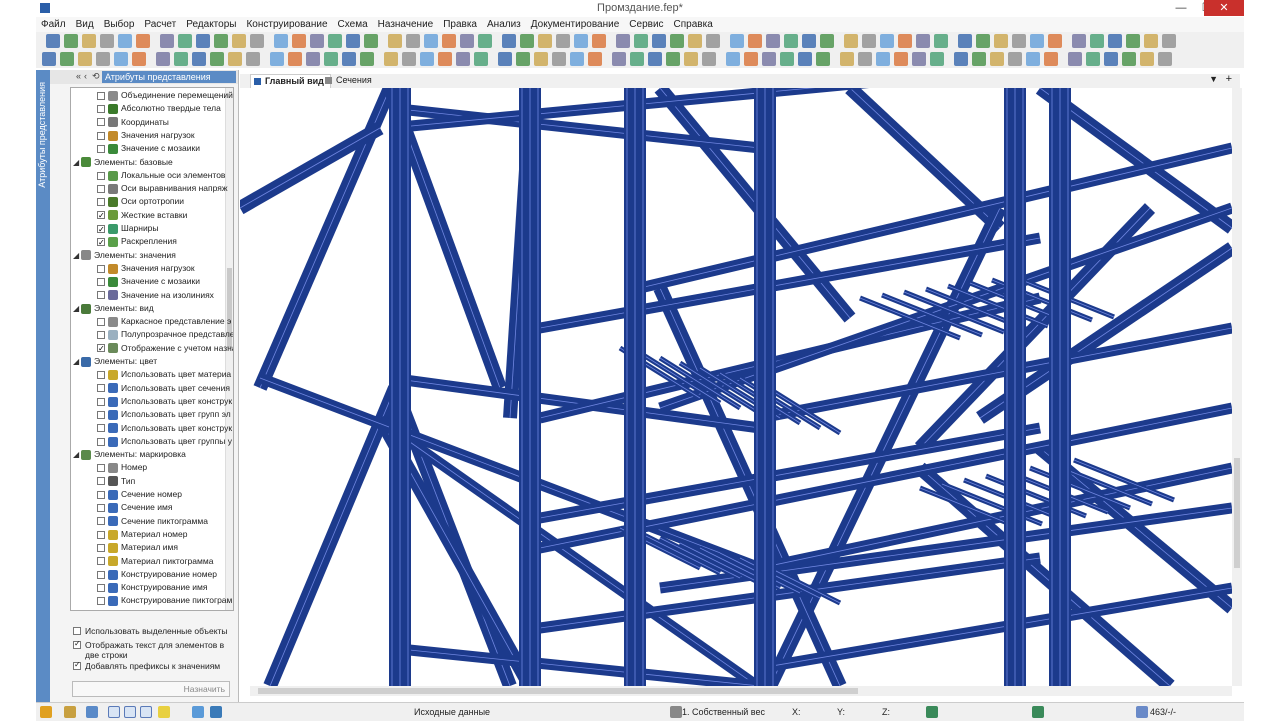 The width and height of the screenshot is (1280, 721). I want to click on tree-item: Координаты, so click(133, 122).